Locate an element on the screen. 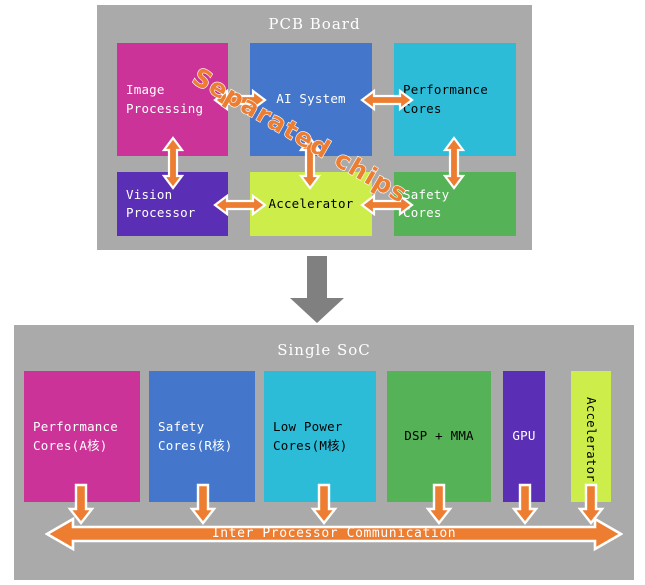 Image resolution: width=645 pixels, height=585 pixels. bus-label: Inter Processor Communication is located at coordinates (334, 533).